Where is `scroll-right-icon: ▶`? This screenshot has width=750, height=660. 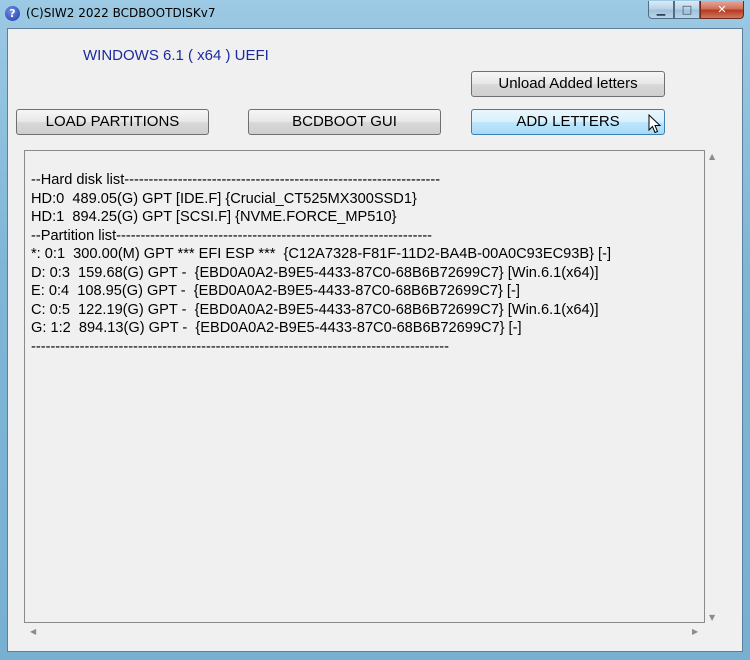
scroll-right-icon: ▶ is located at coordinates (695, 632).